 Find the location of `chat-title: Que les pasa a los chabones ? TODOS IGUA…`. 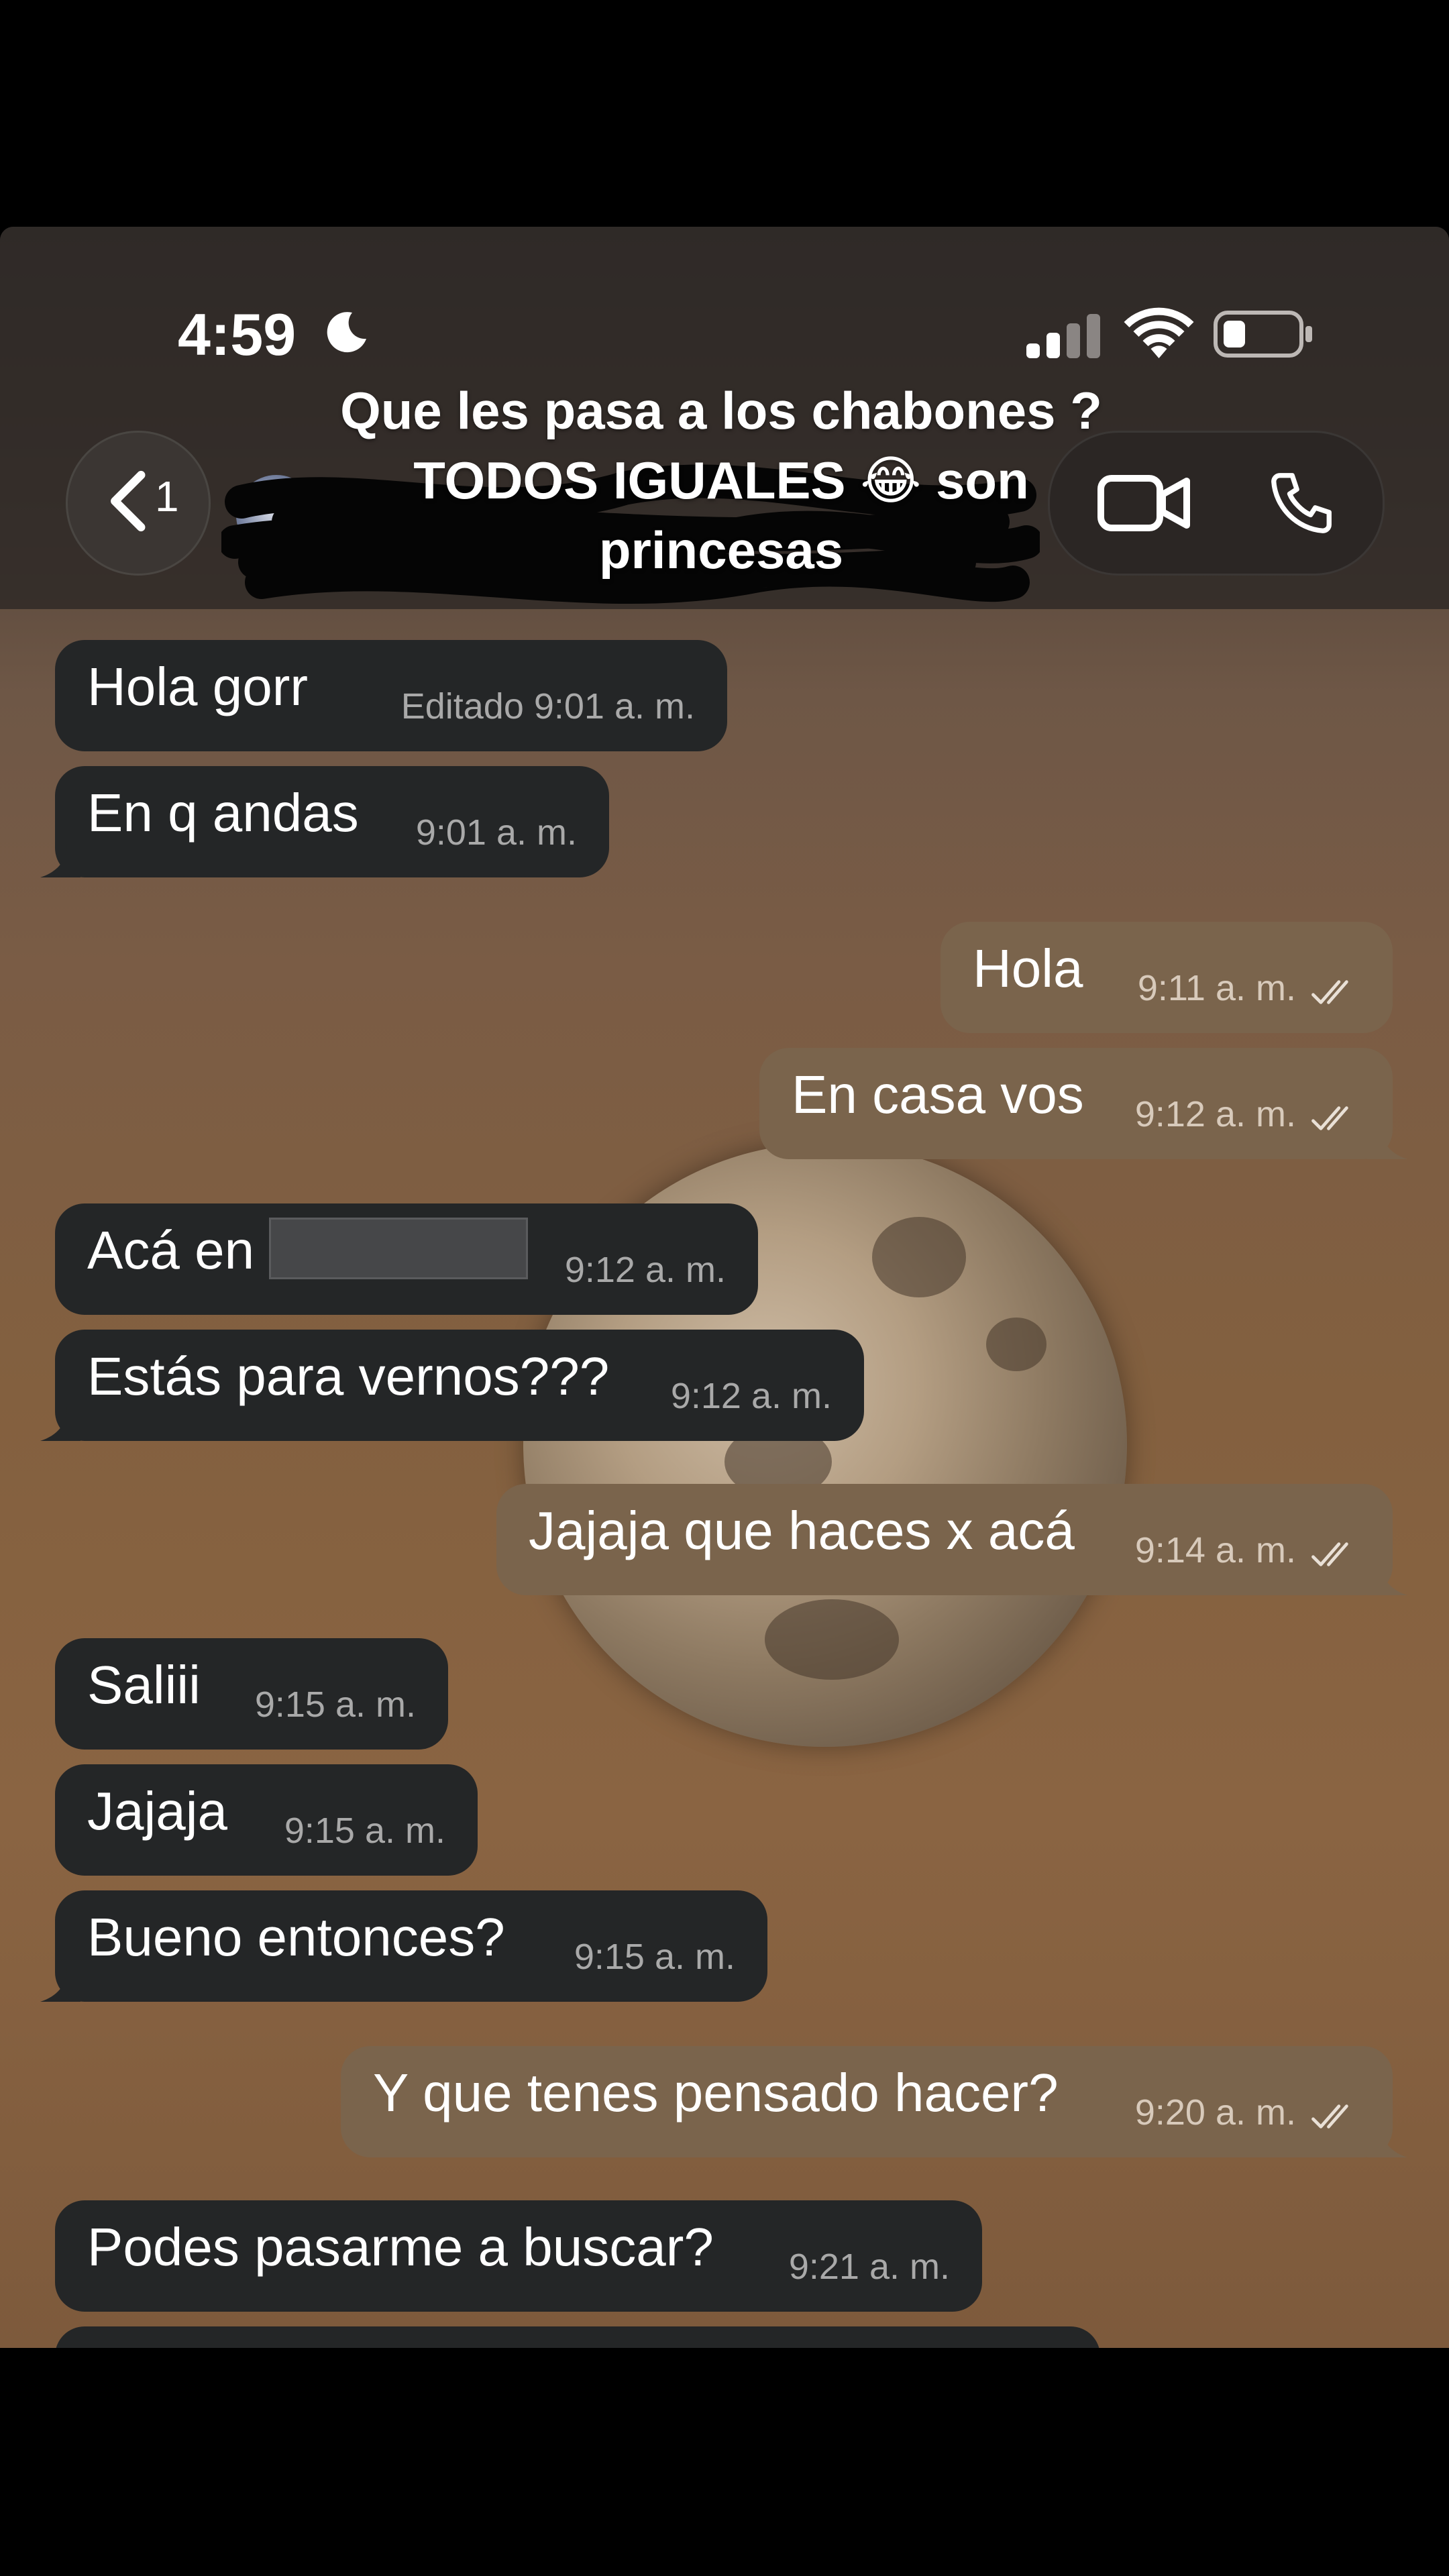

chat-title: Que les pasa a los chabones ? TODOS IGUA… is located at coordinates (721, 480).